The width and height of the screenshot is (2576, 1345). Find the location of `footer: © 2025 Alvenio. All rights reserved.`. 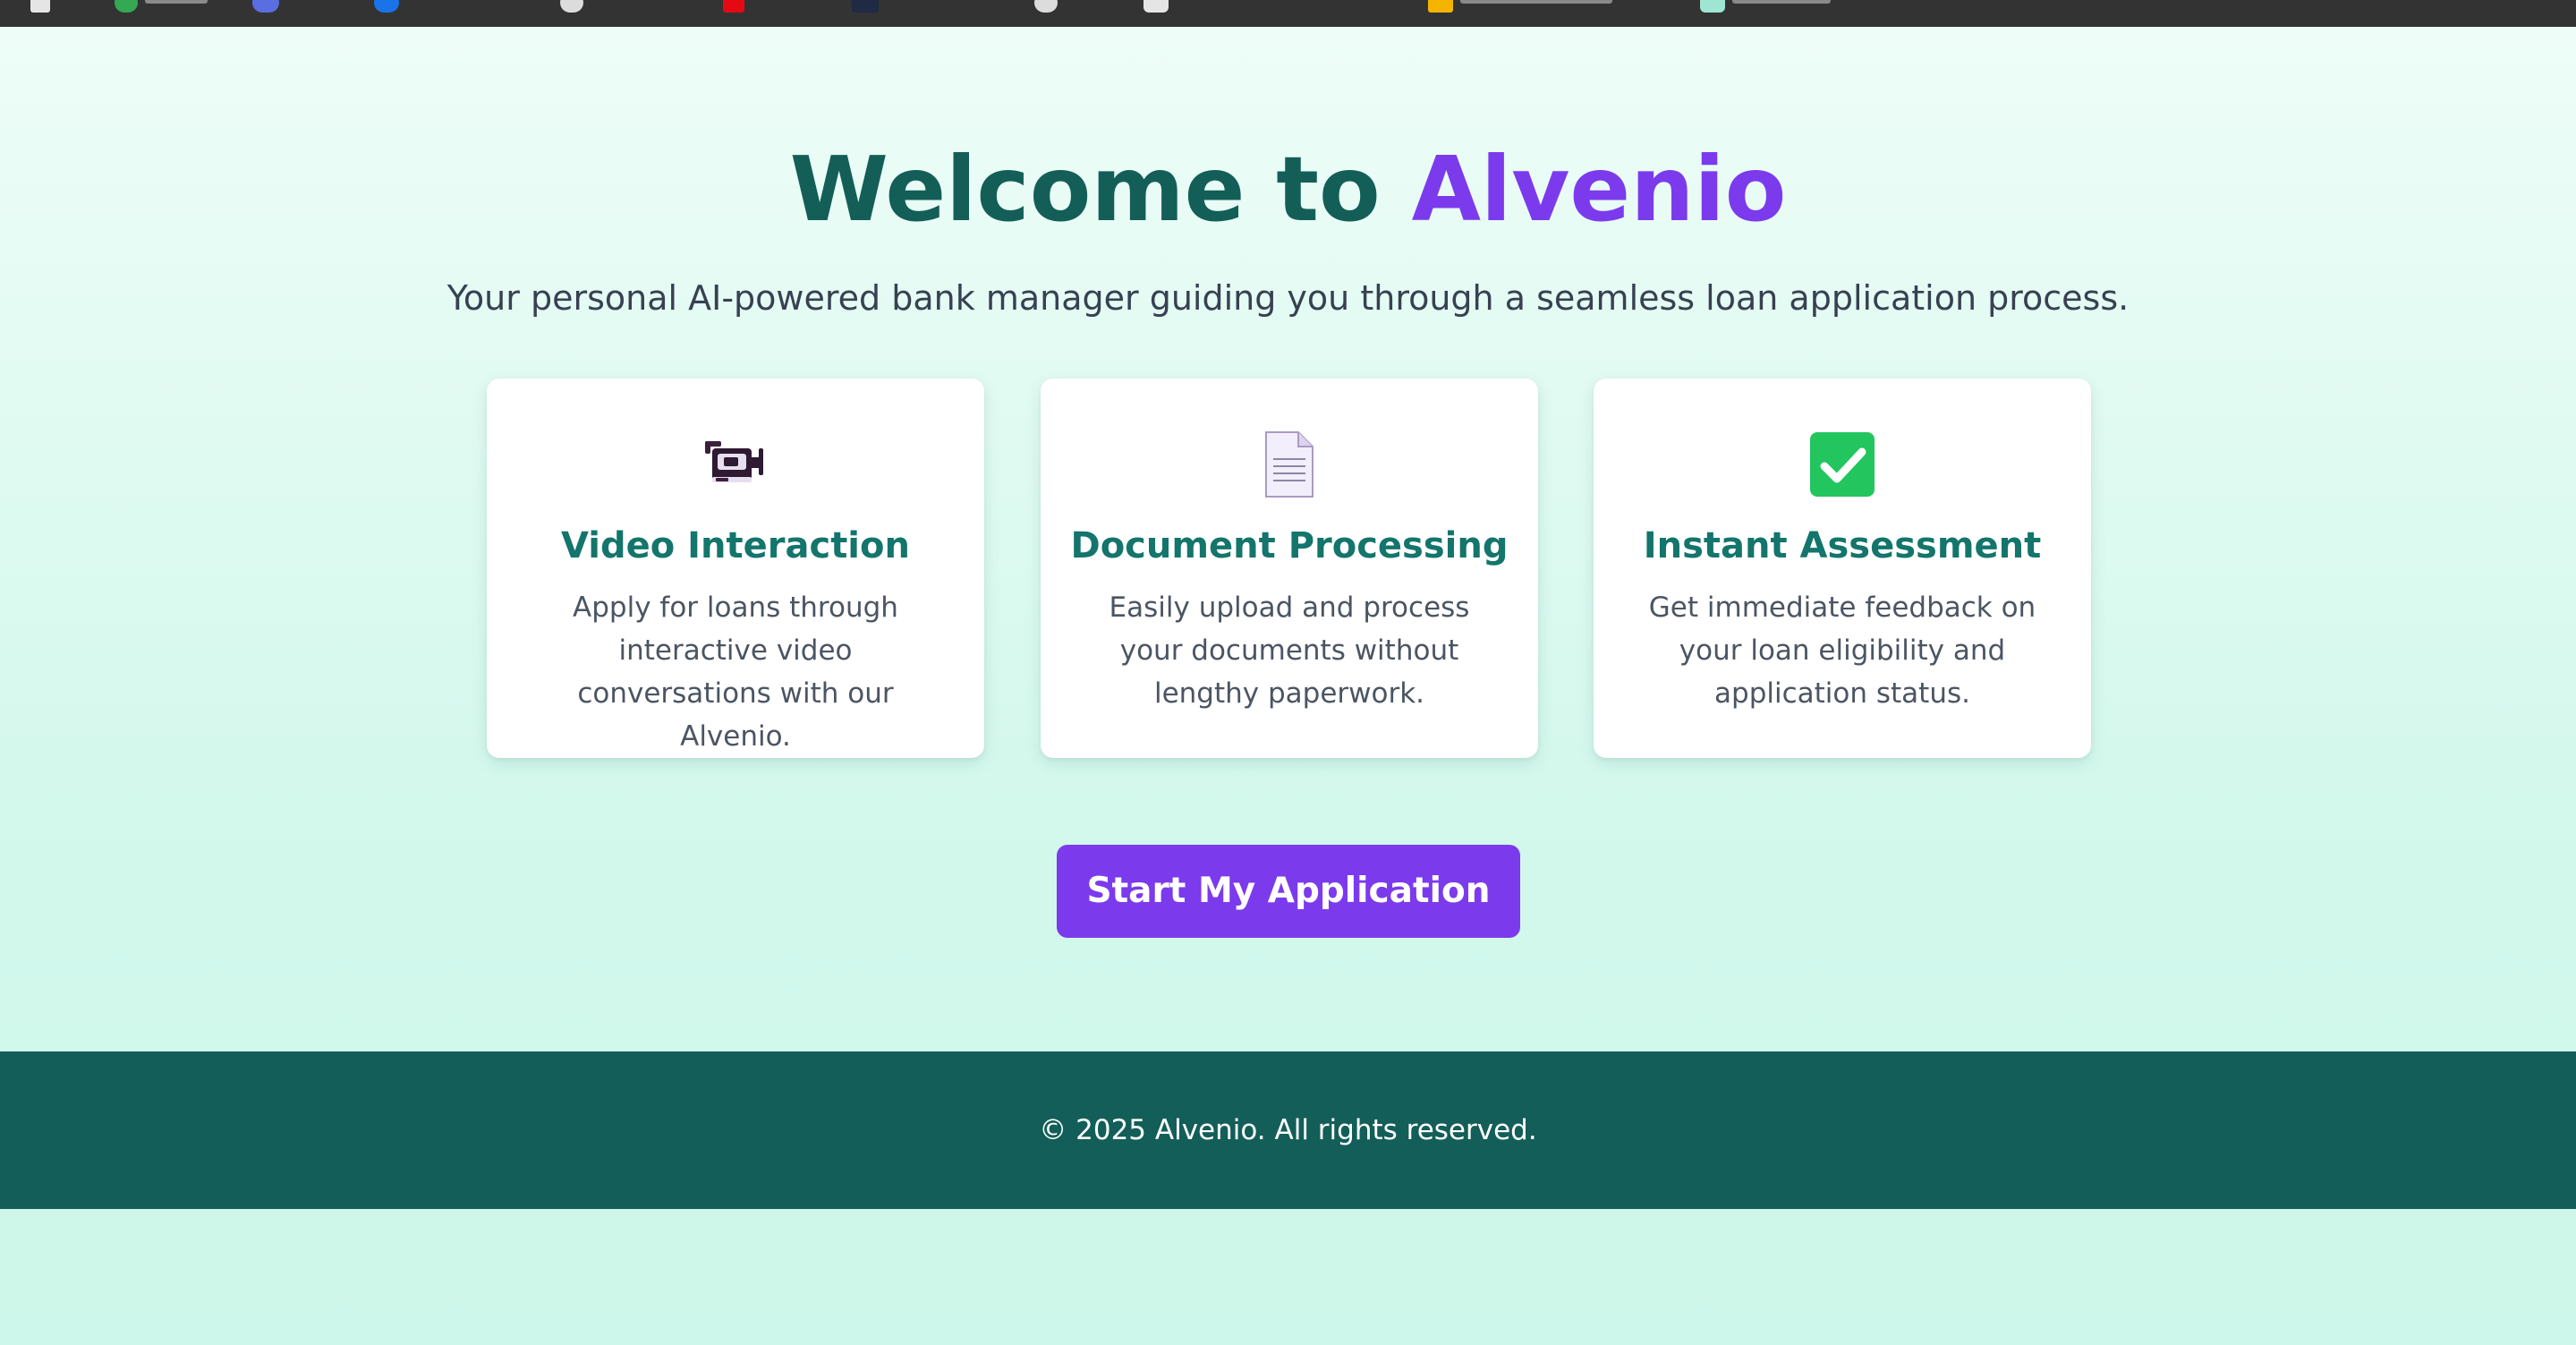

footer: © 2025 Alvenio. All rights reserved. is located at coordinates (1288, 1130).